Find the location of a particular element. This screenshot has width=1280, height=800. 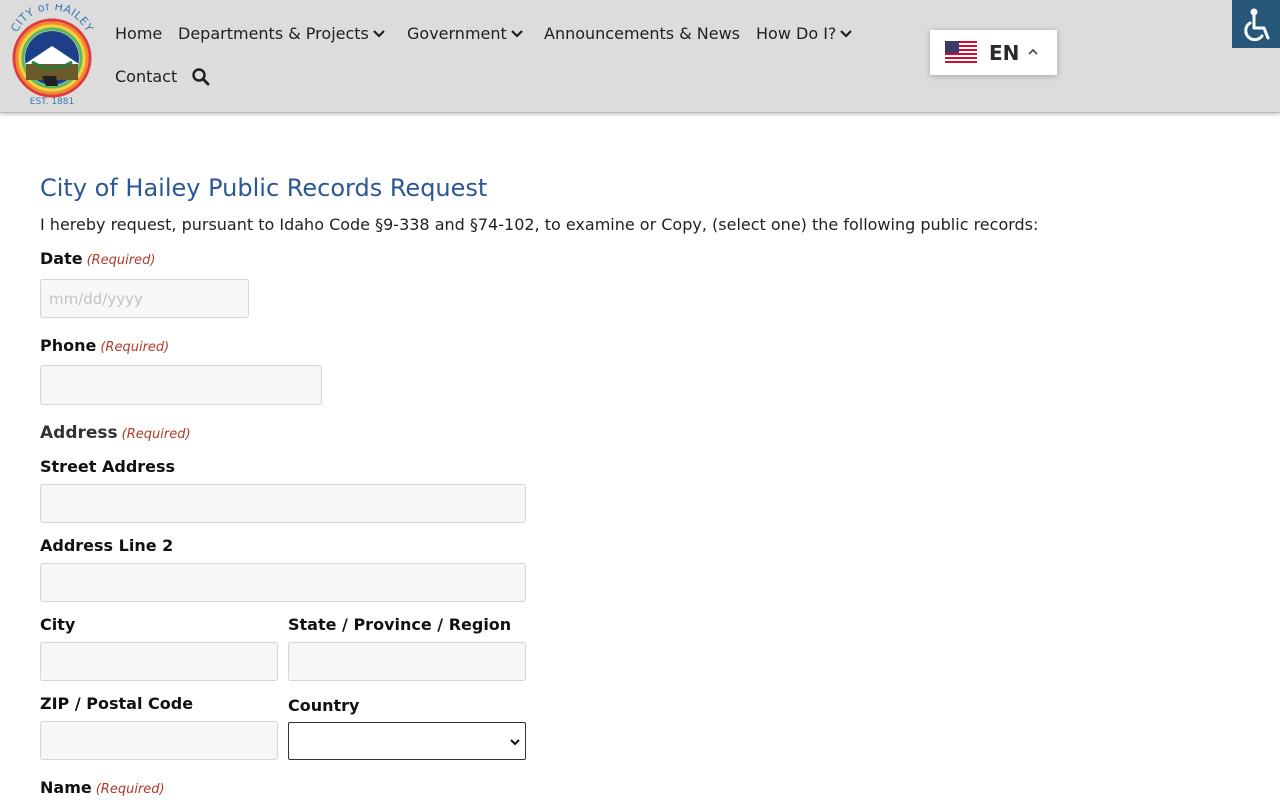

nav-departments-projects: Departments & Projects is located at coordinates (282, 34).